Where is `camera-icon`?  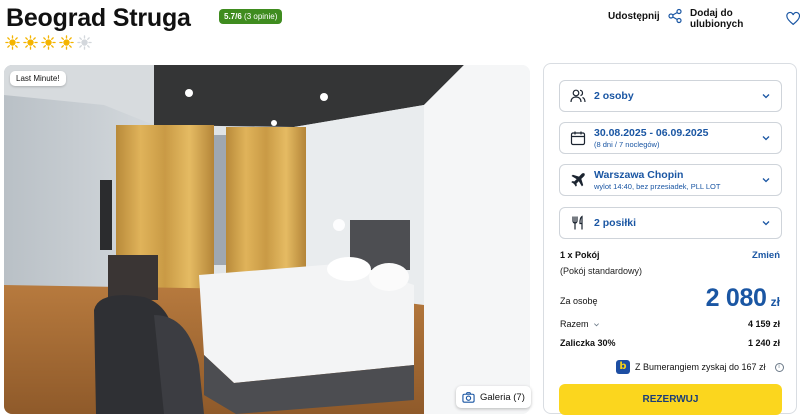
camera-icon is located at coordinates (468, 397).